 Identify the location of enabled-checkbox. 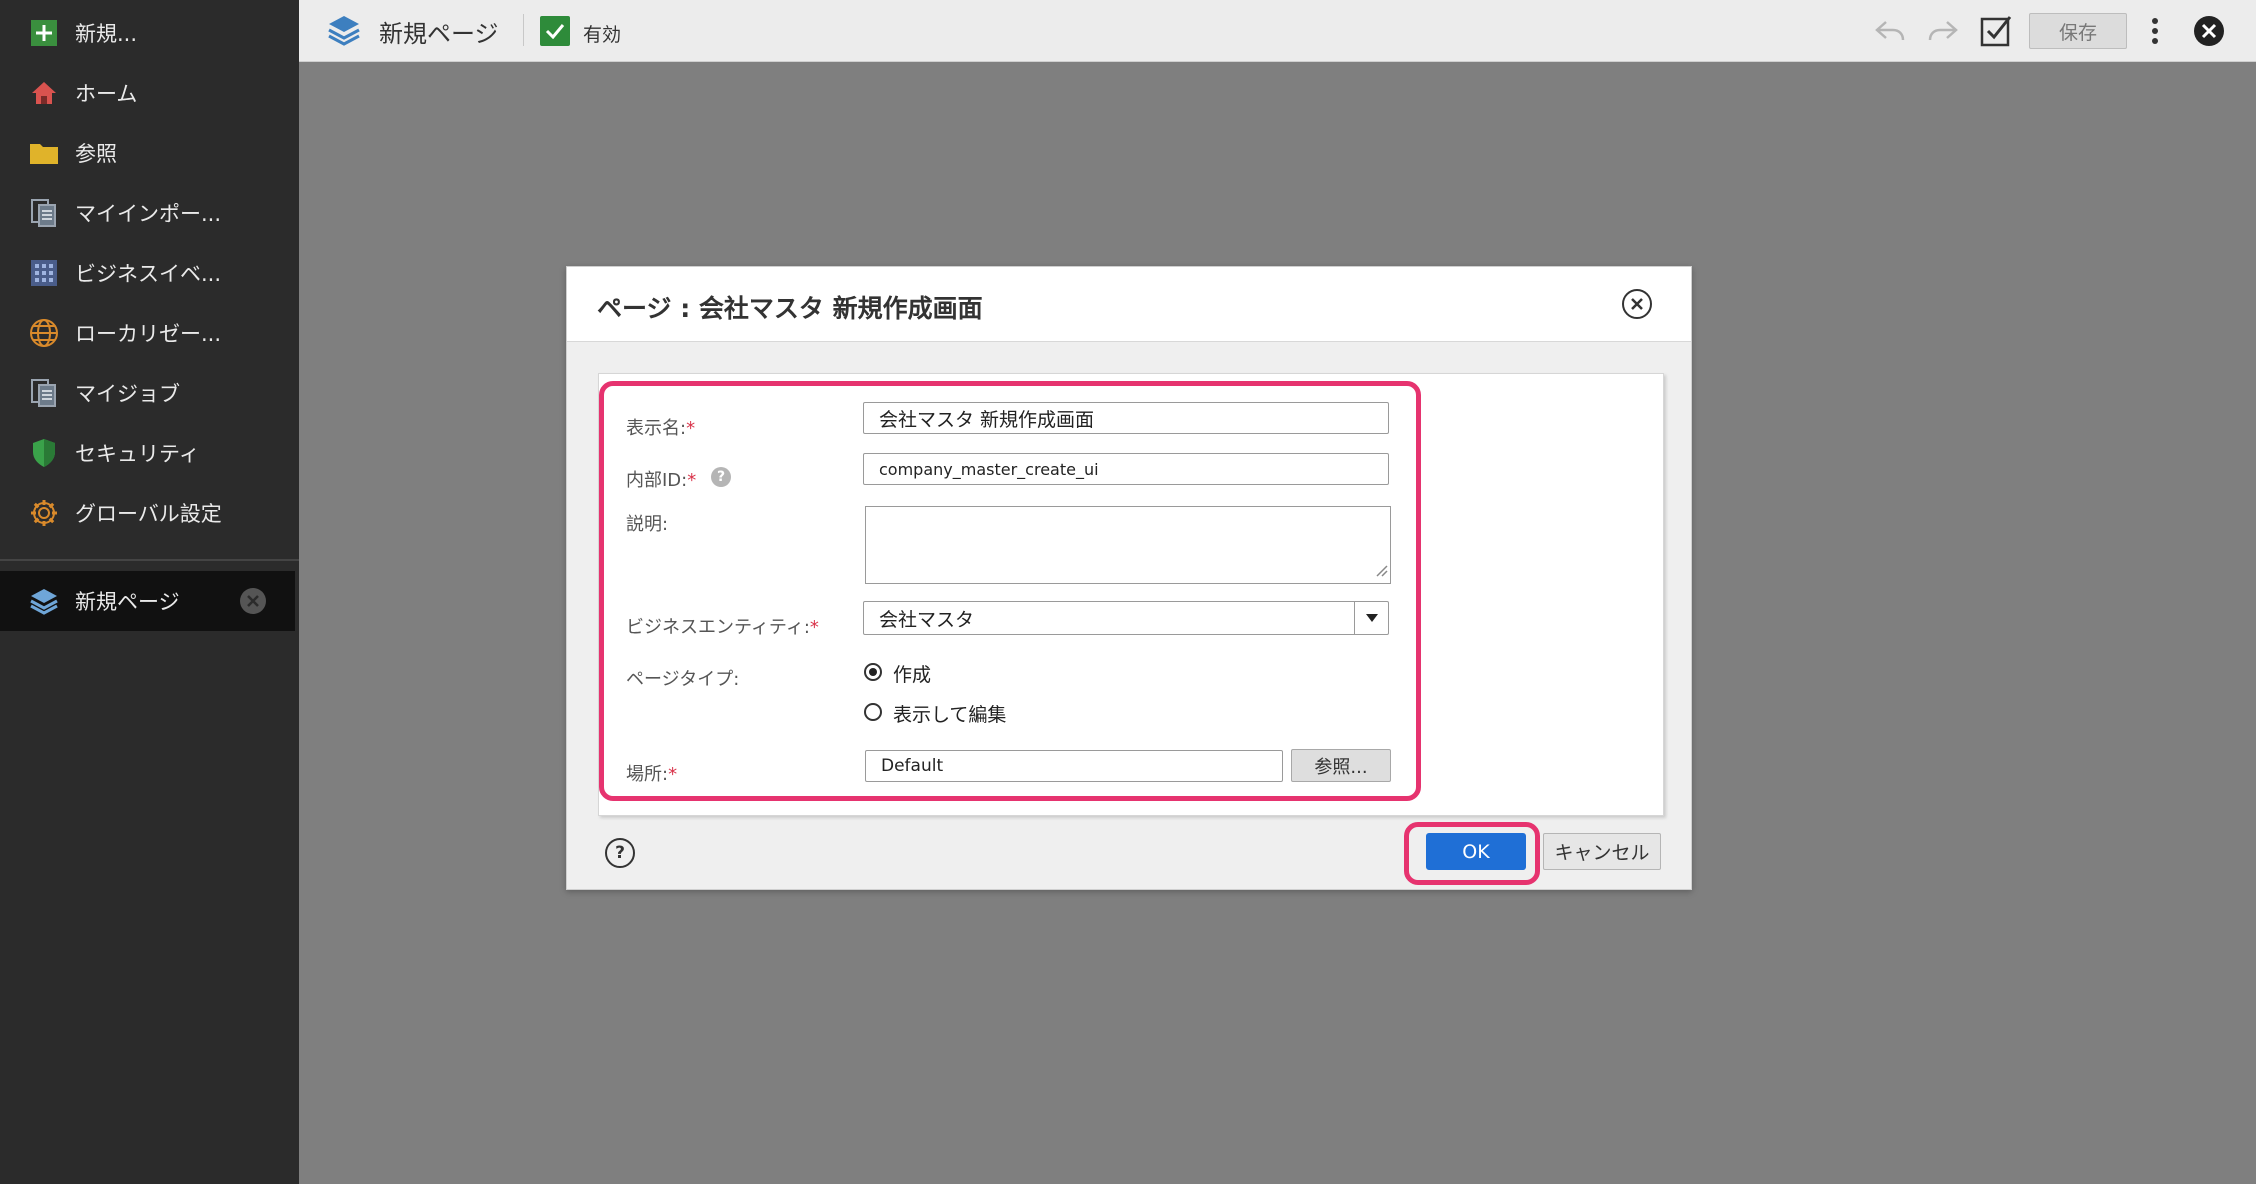
(555, 31).